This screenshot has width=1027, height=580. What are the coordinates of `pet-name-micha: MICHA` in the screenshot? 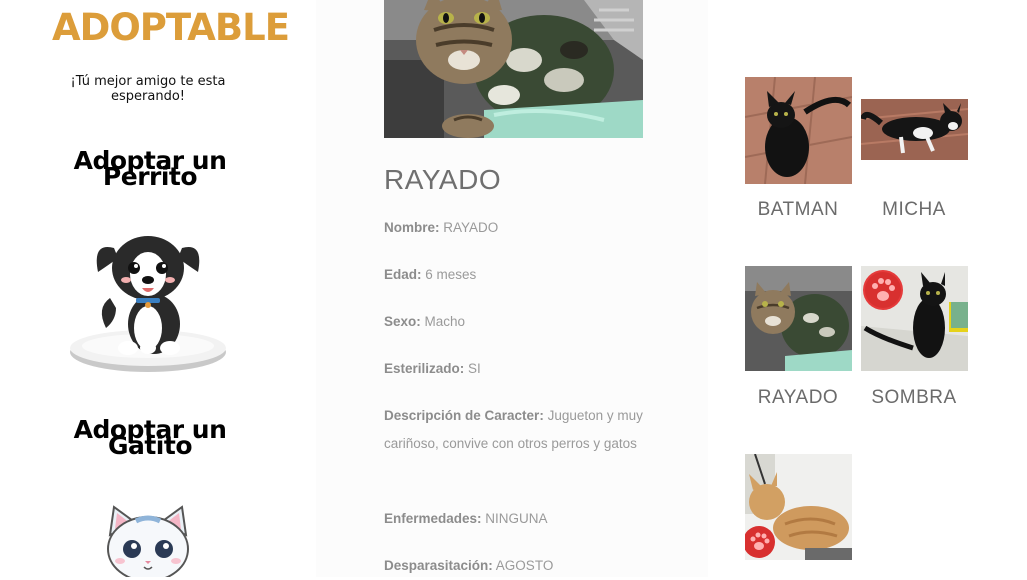 It's located at (914, 210).